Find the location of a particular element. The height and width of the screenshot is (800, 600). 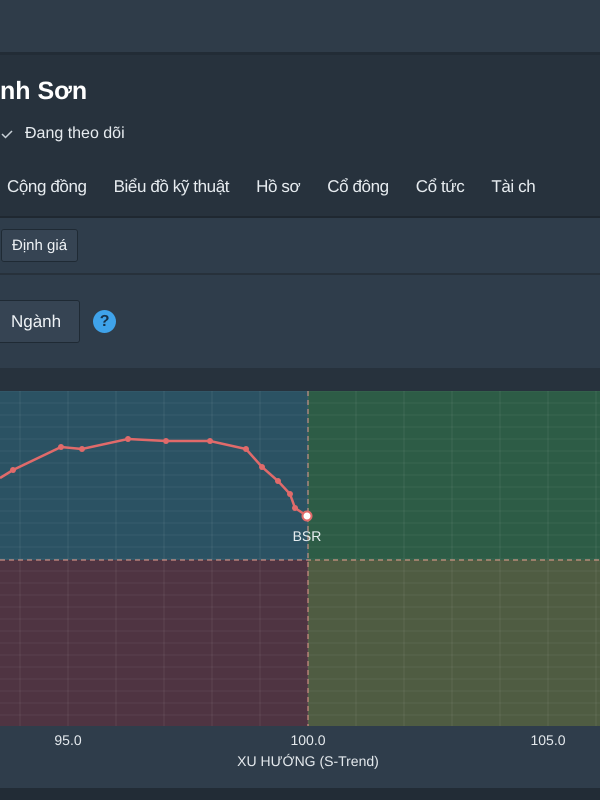

company-title: nh Sơn is located at coordinates (44, 91).